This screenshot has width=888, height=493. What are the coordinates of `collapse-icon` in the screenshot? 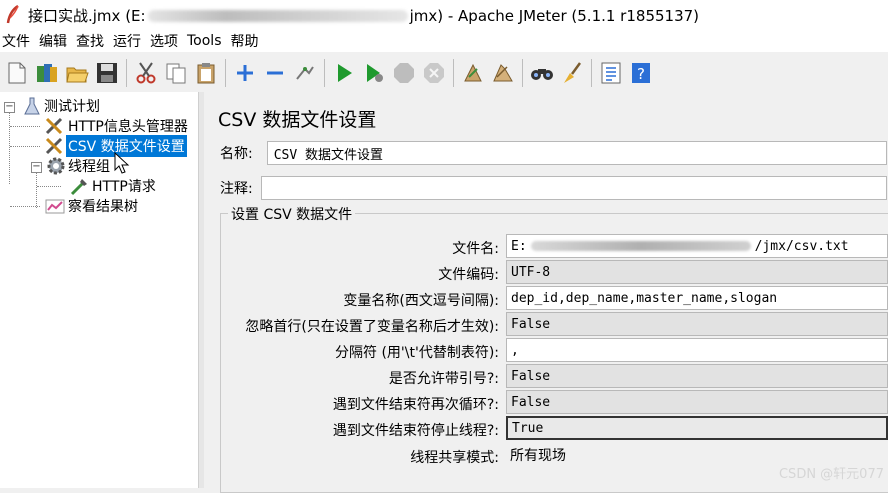 It's located at (275, 73).